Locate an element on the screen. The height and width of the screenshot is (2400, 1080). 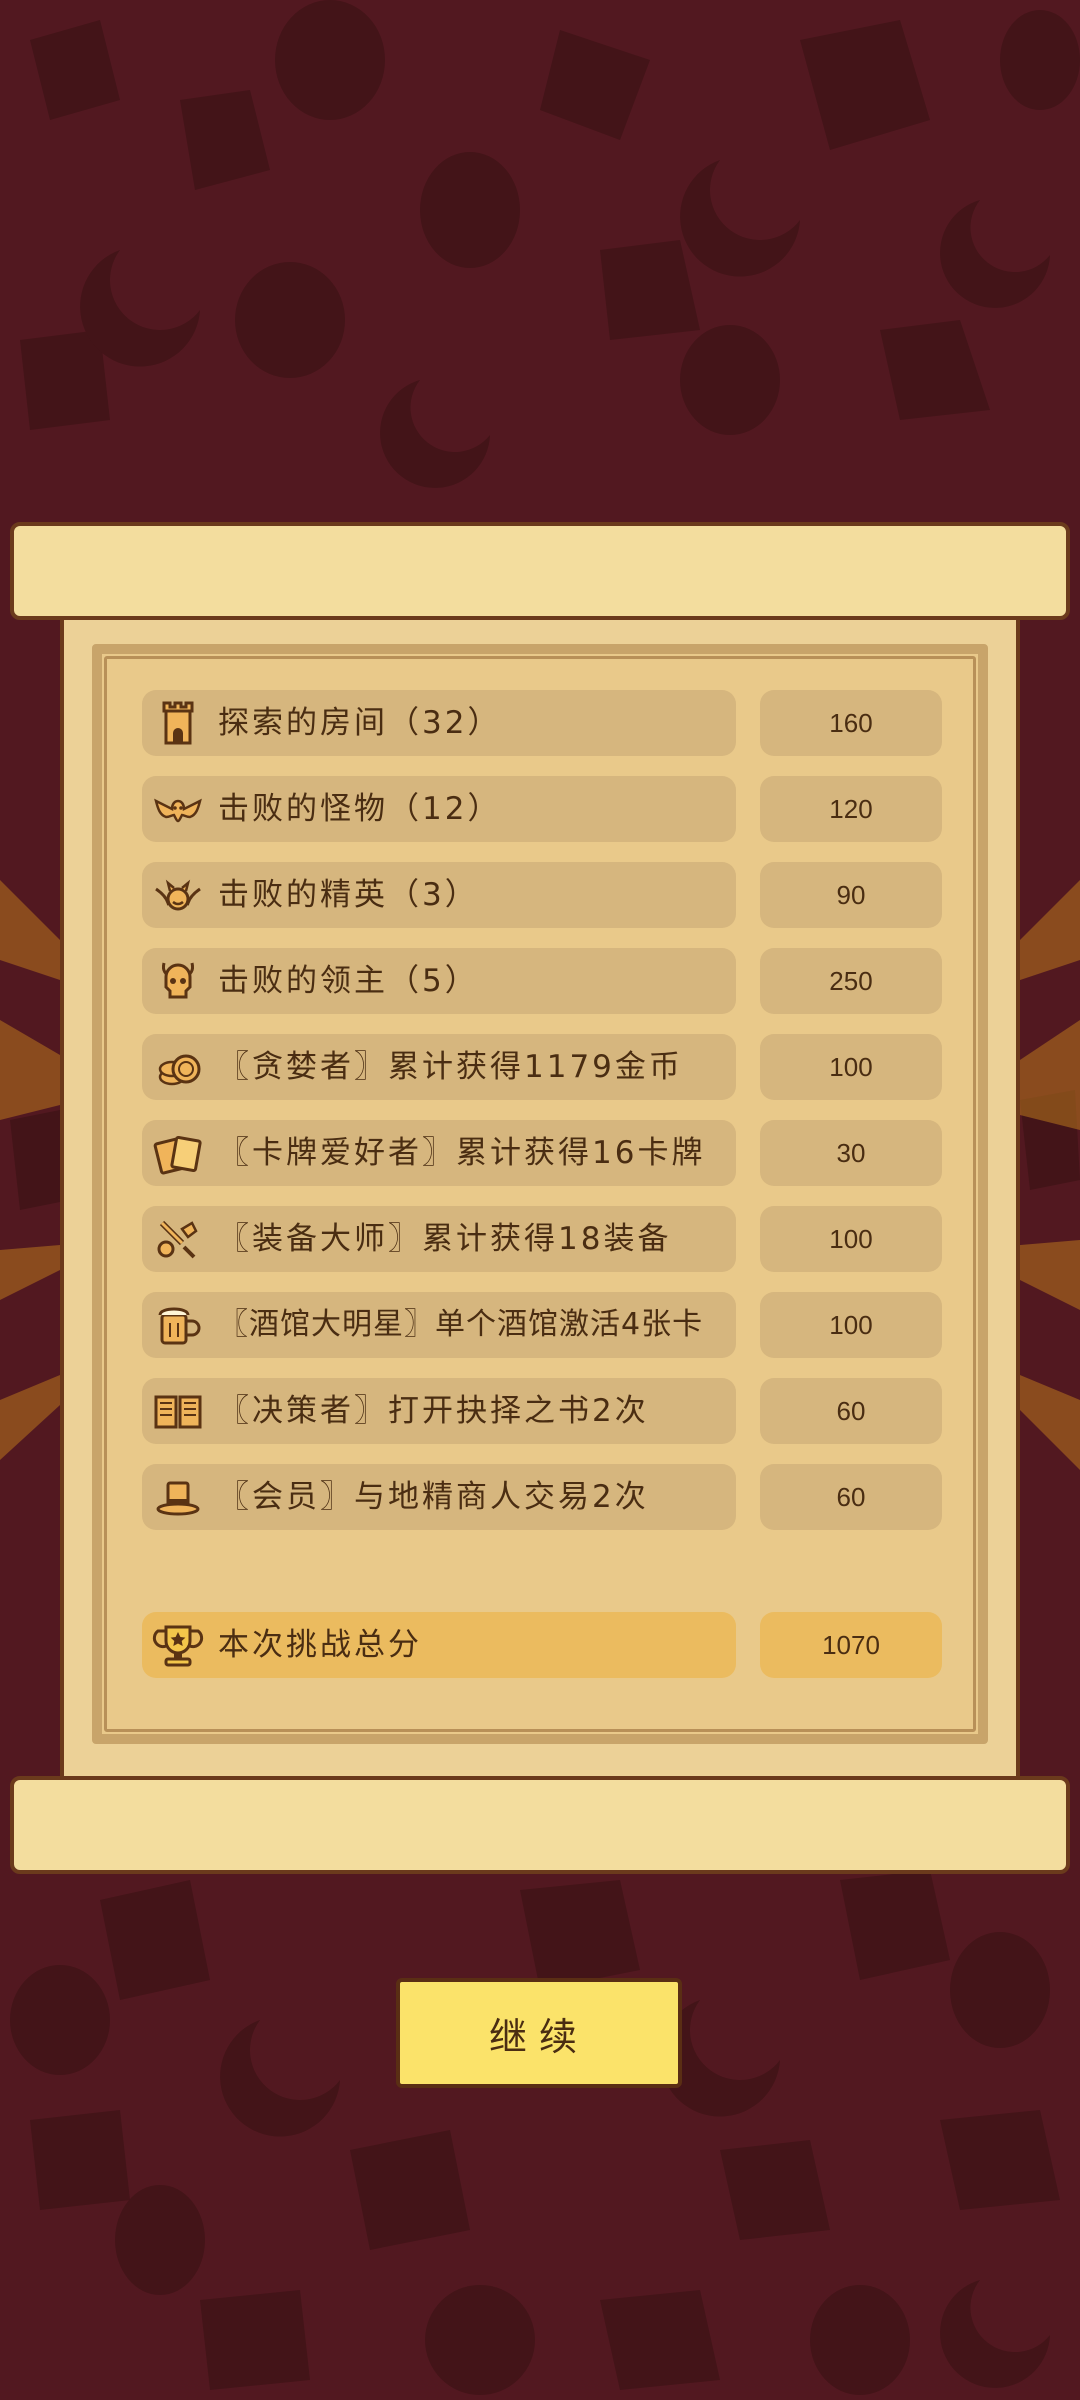
score-label: 击败的精英（3） is located at coordinates (348, 895).